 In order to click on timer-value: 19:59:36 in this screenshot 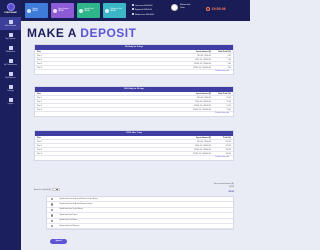, I will do `click(218, 9)`.